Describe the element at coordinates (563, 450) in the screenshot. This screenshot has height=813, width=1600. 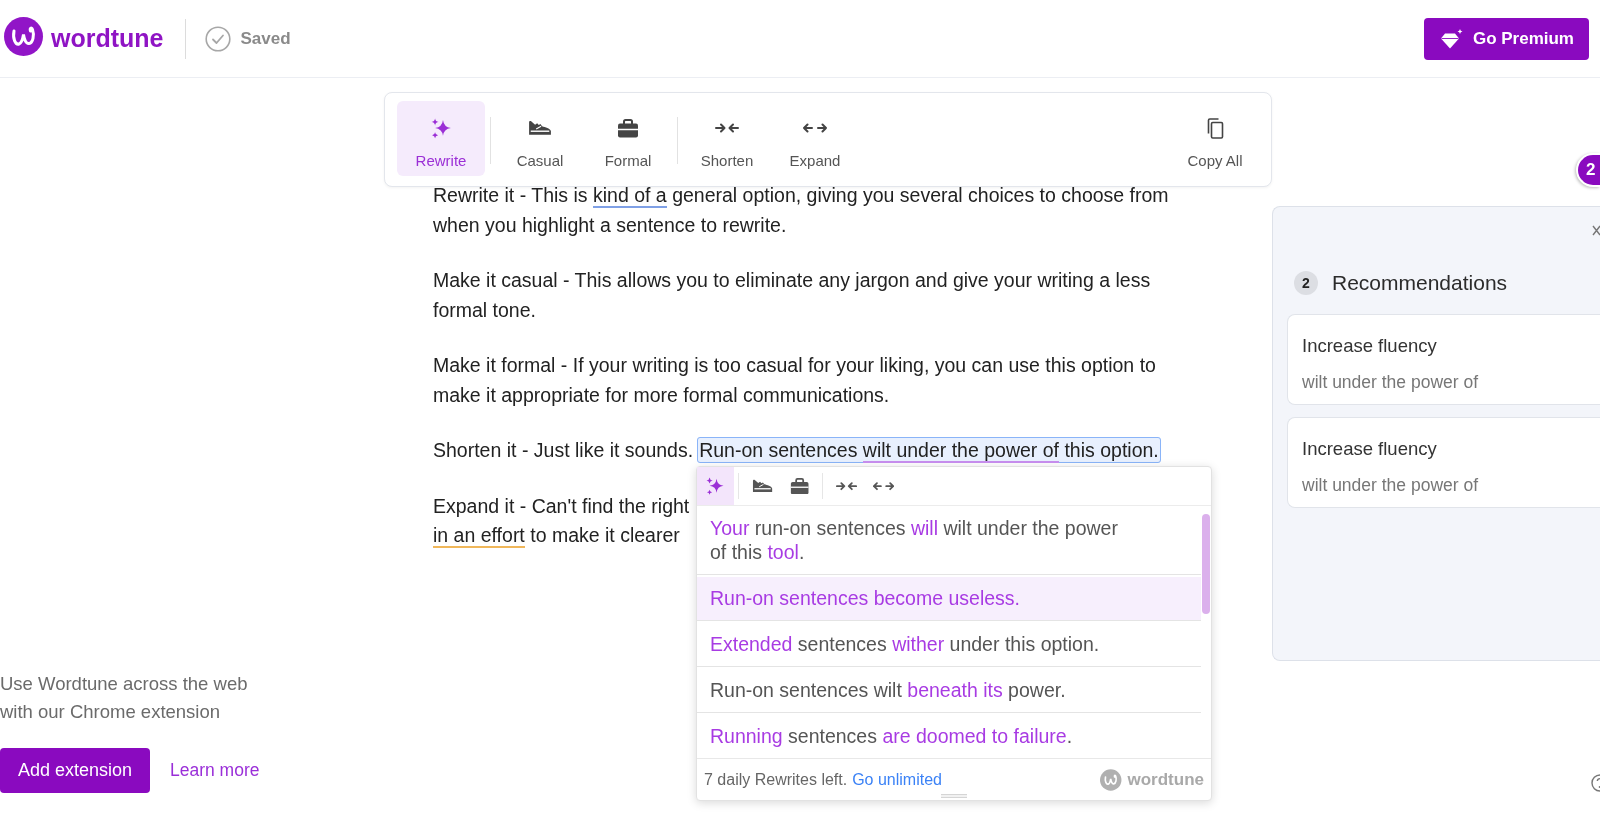
I see `sentence: Shorten it - Just like it sounds.` at that location.